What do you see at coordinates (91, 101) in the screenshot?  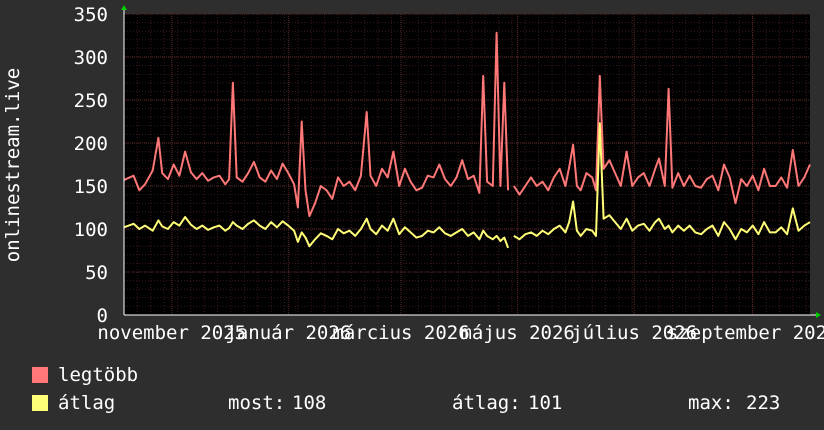 I see `y-tick-label: 250` at bounding box center [91, 101].